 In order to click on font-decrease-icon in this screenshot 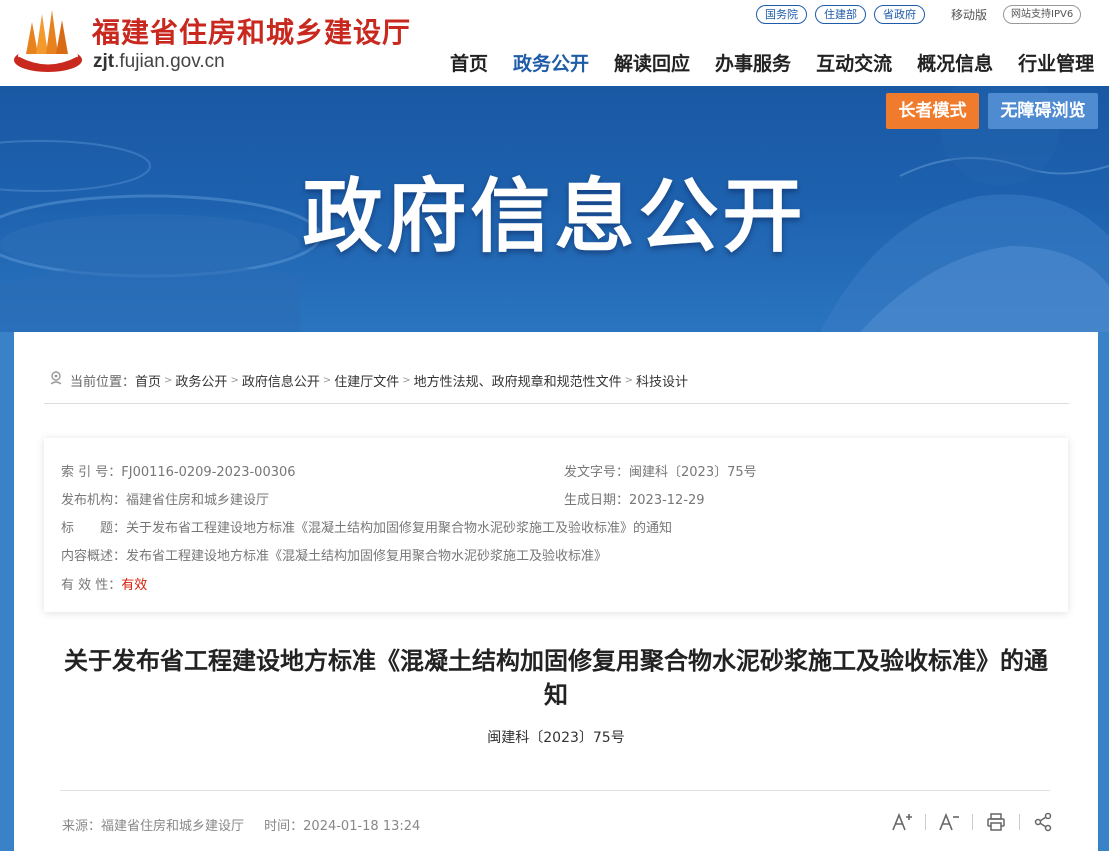, I will do `click(949, 822)`.